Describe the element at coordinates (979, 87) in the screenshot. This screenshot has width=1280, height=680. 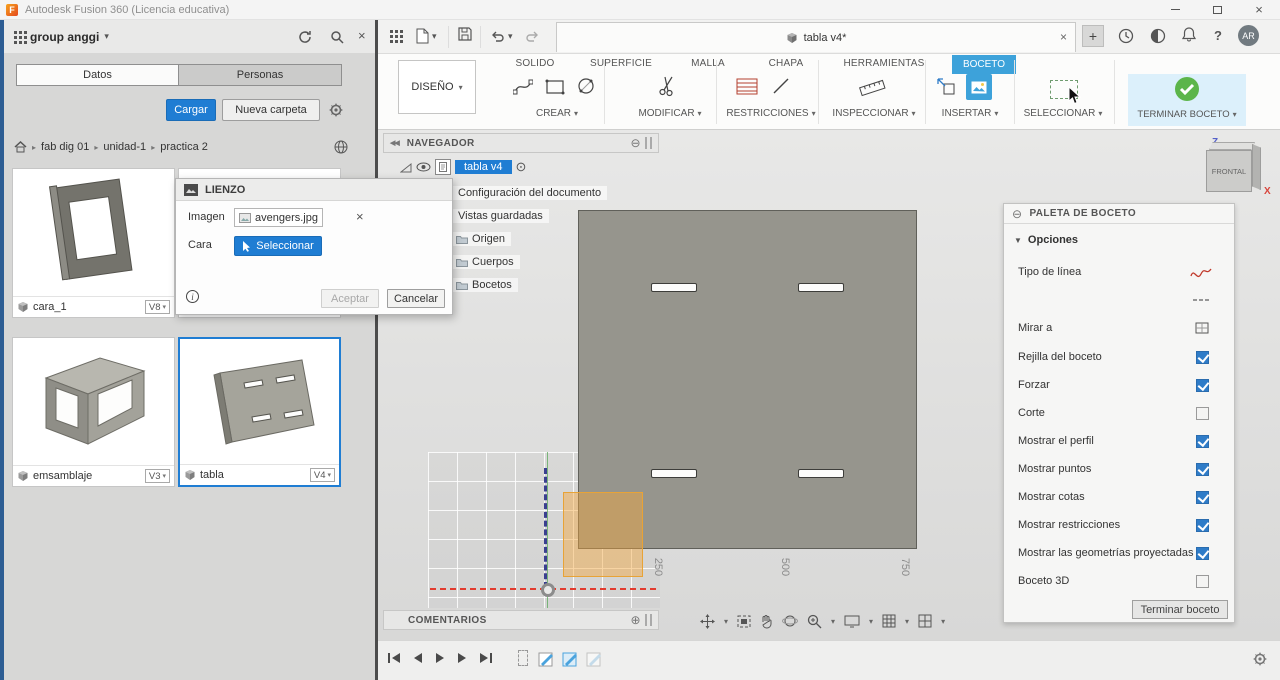
I see `insert-canvas-active-tool` at that location.